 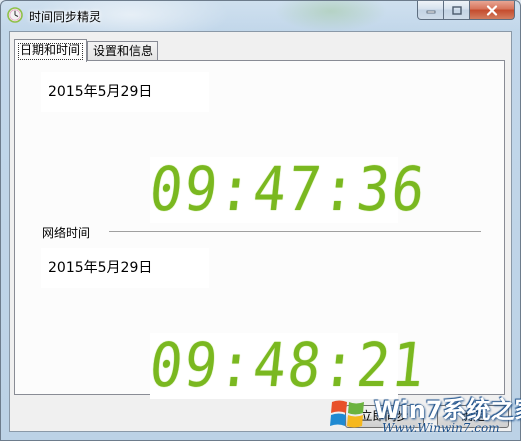 I want to click on local-time-display: 09:47:36, so click(x=288, y=189).